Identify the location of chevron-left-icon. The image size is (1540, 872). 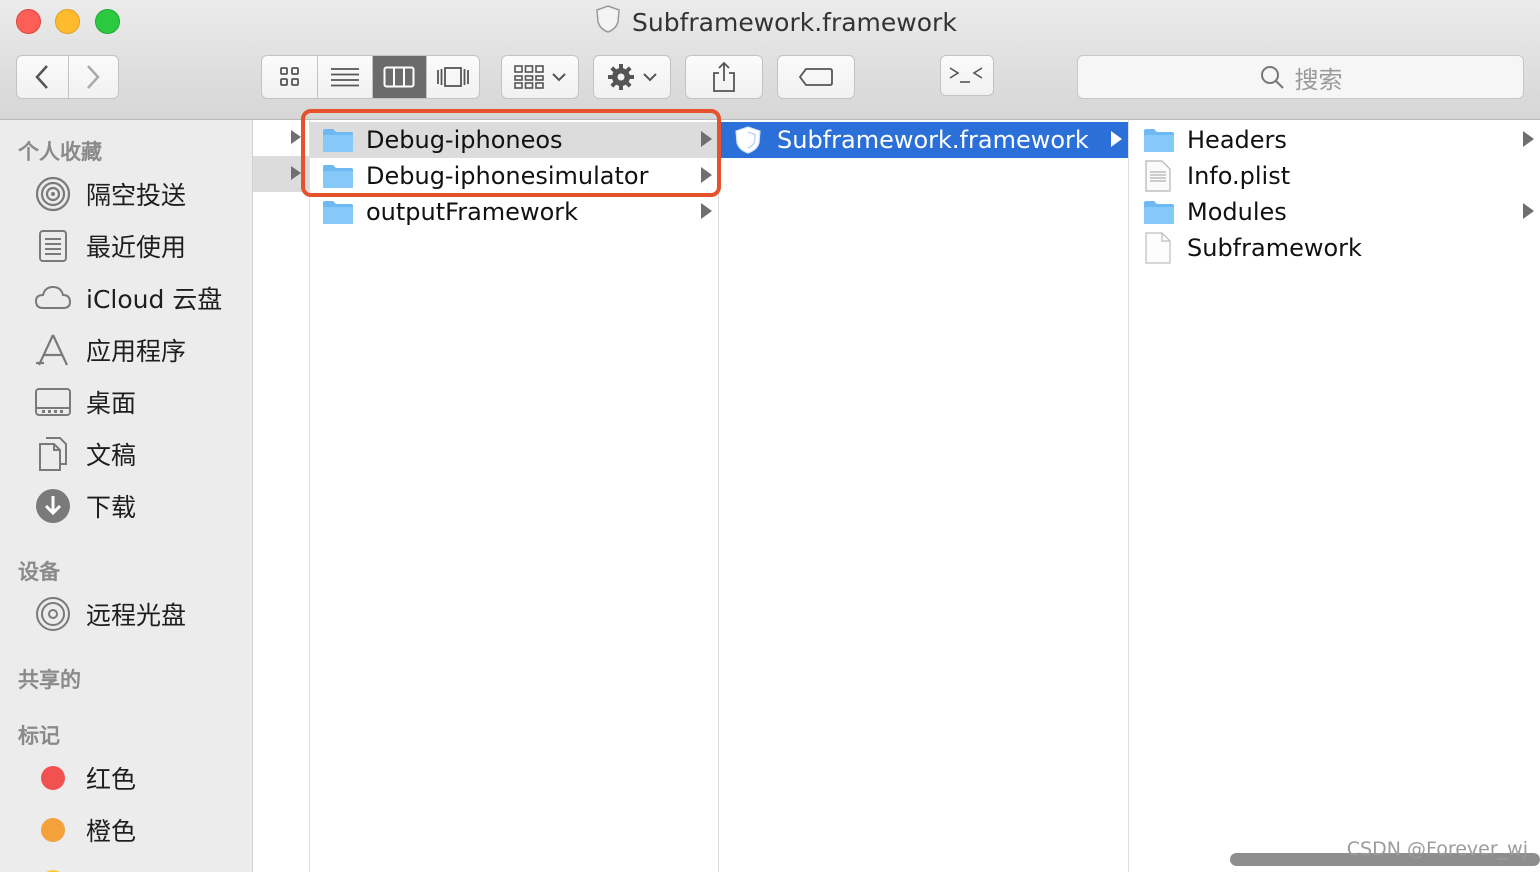
(42, 77).